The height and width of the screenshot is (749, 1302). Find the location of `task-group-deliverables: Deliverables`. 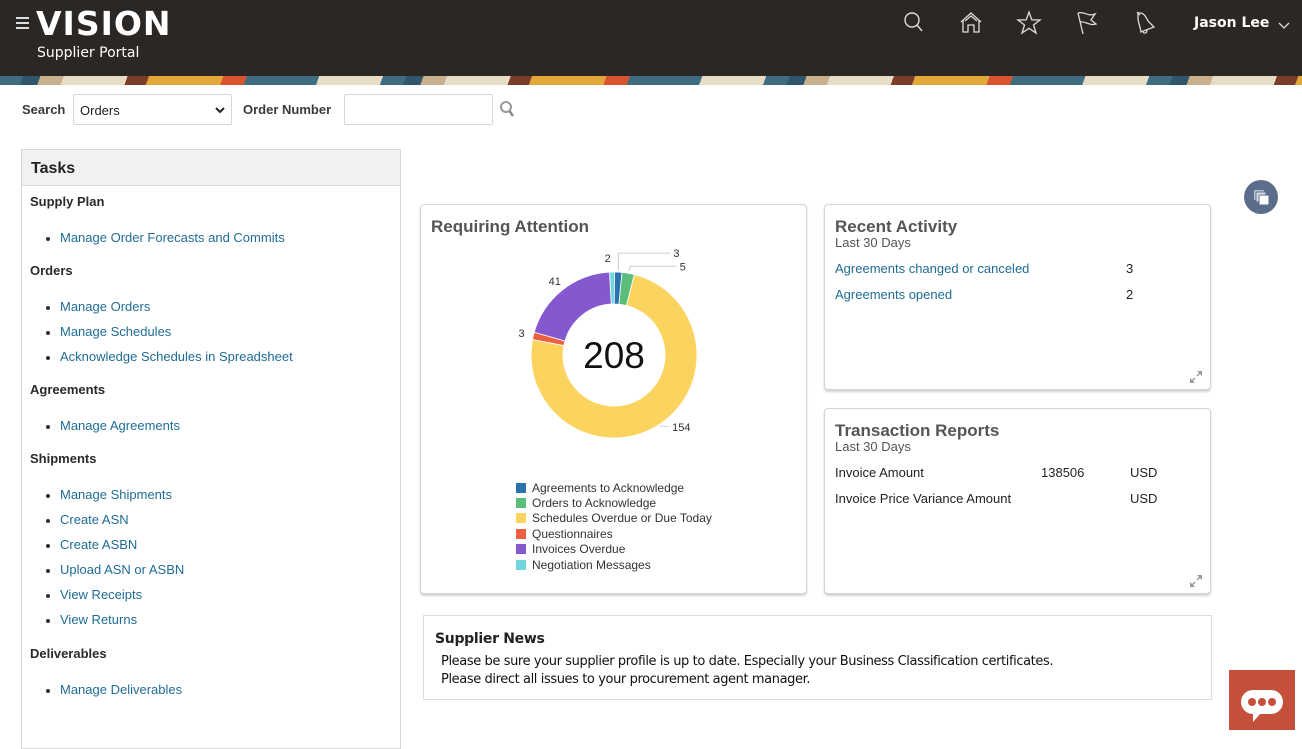

task-group-deliverables: Deliverables is located at coordinates (68, 653).